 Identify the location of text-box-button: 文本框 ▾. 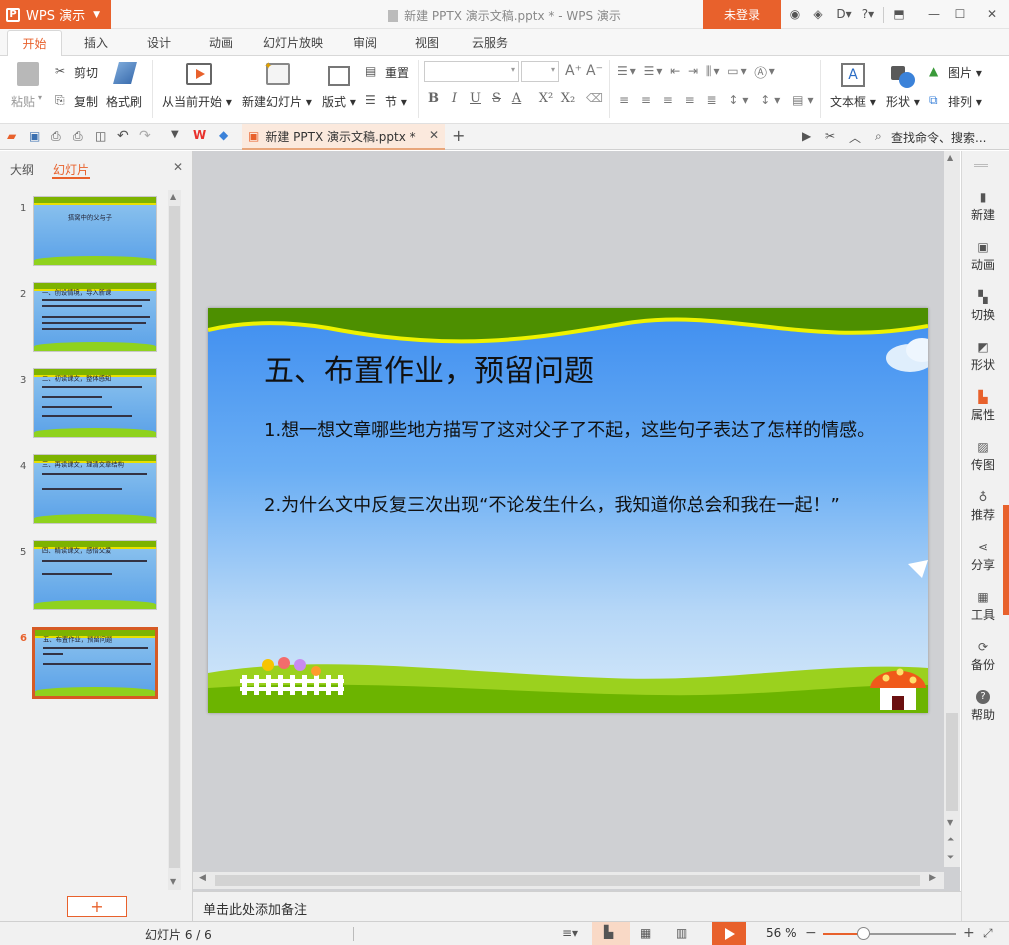
(853, 101).